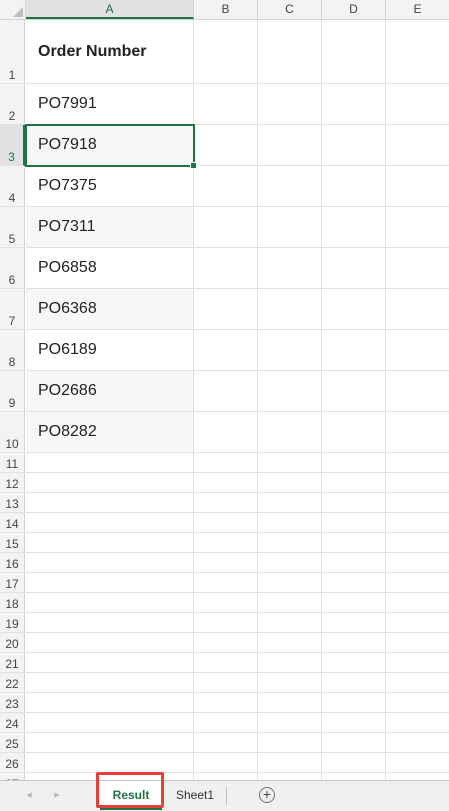 The image size is (449, 811). What do you see at coordinates (109, 145) in the screenshot?
I see `cell-a3: PO7918` at bounding box center [109, 145].